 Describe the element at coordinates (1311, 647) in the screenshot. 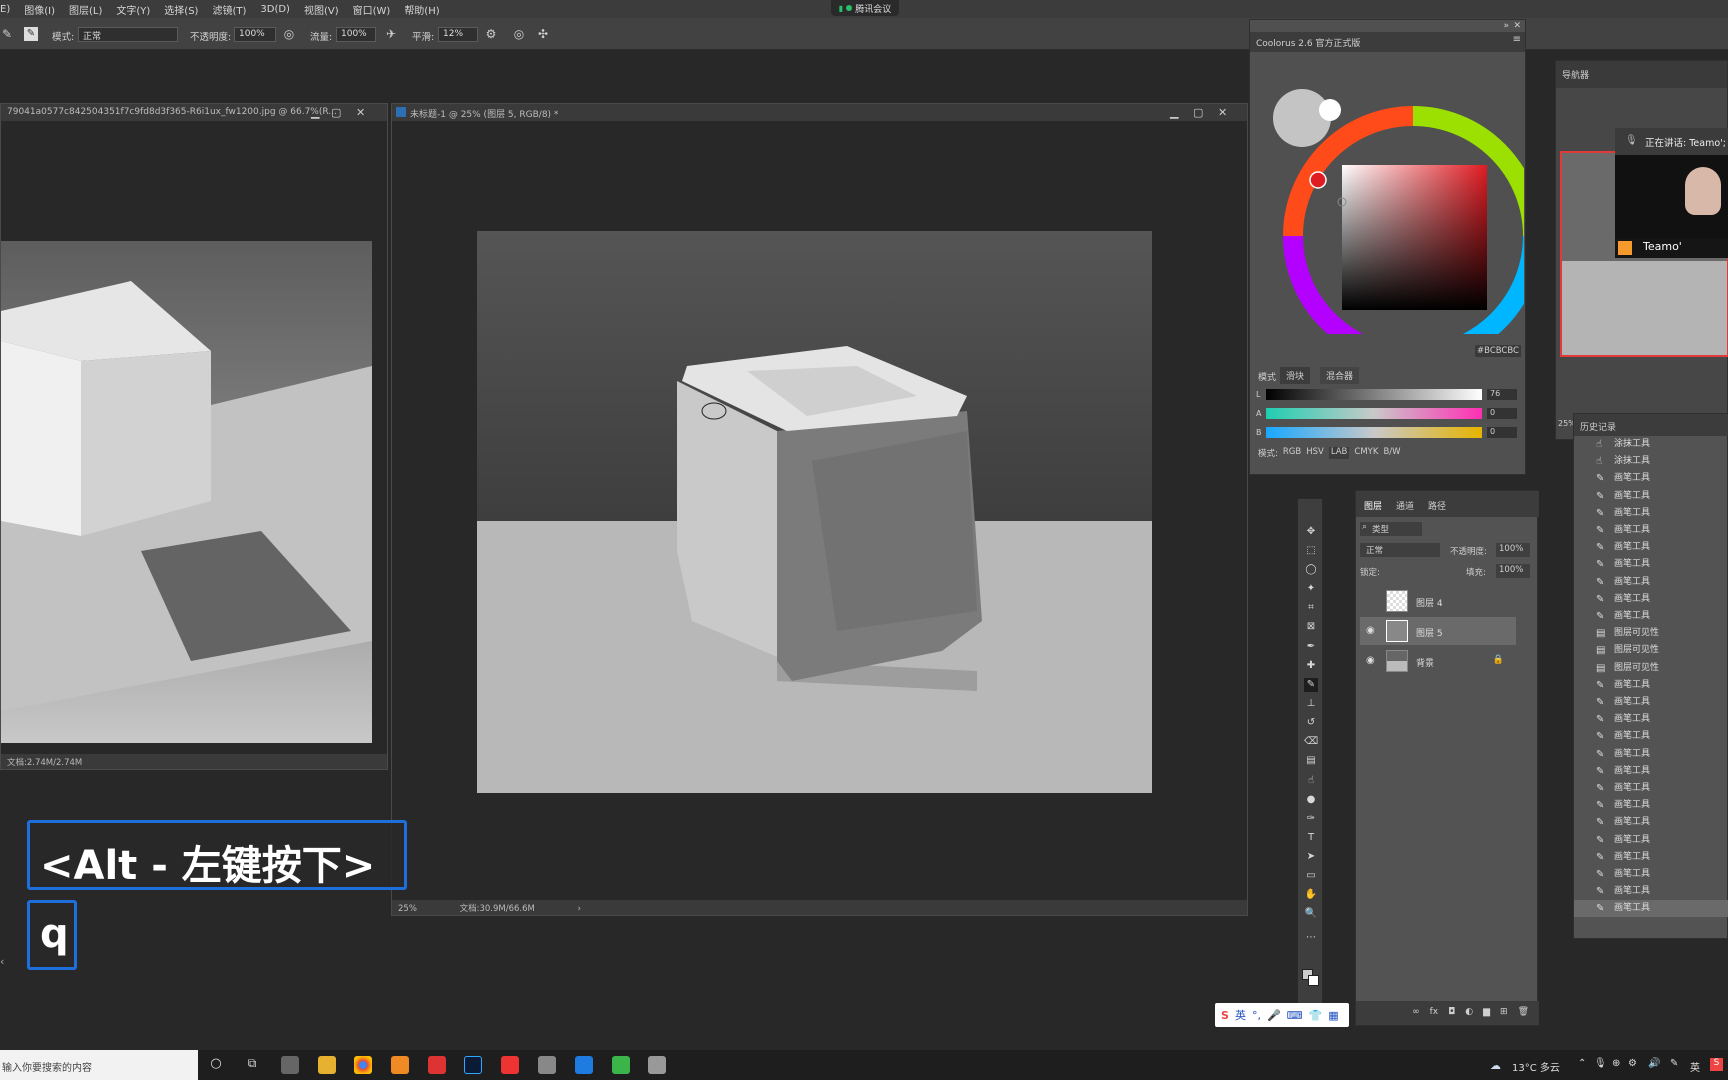

I see `eyedropper-icon: ✒` at that location.